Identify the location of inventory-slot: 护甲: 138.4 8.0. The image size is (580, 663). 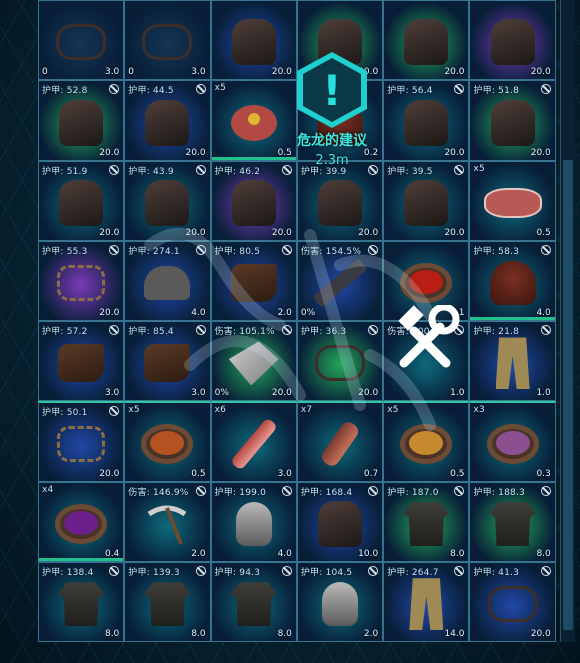
(81, 601).